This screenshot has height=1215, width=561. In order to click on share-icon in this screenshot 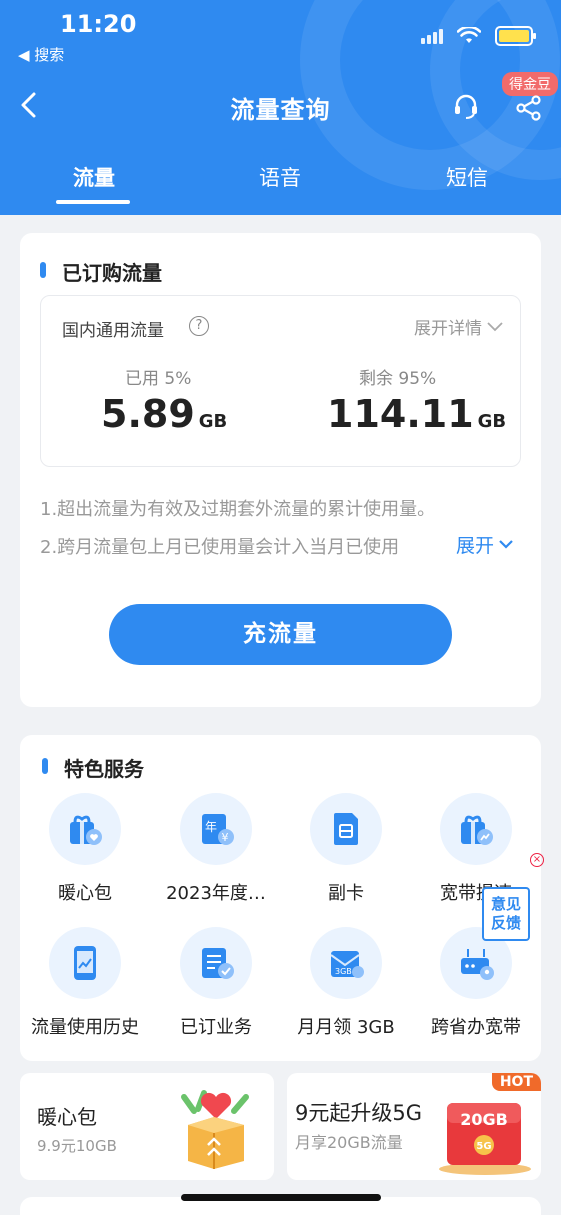, I will do `click(529, 108)`.